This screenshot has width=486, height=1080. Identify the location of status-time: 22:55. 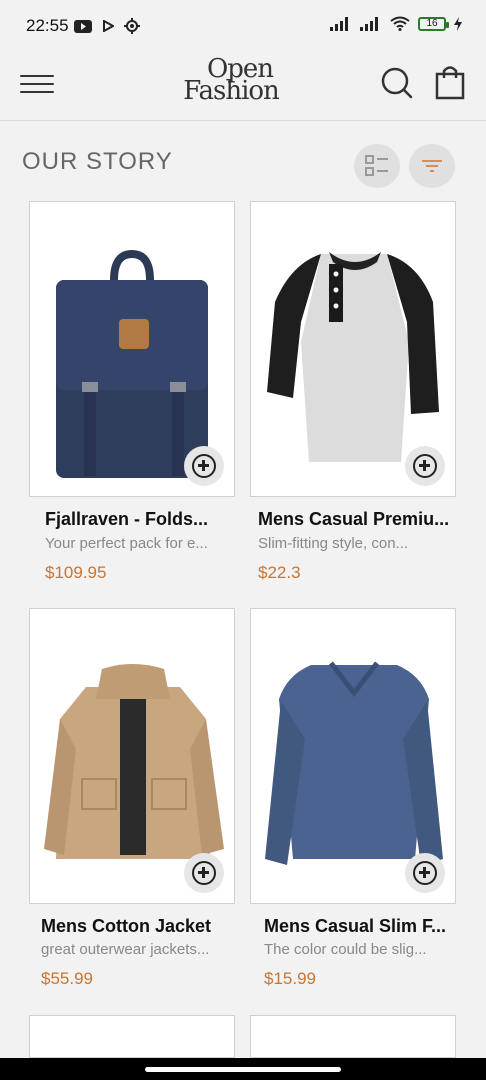
(47, 25).